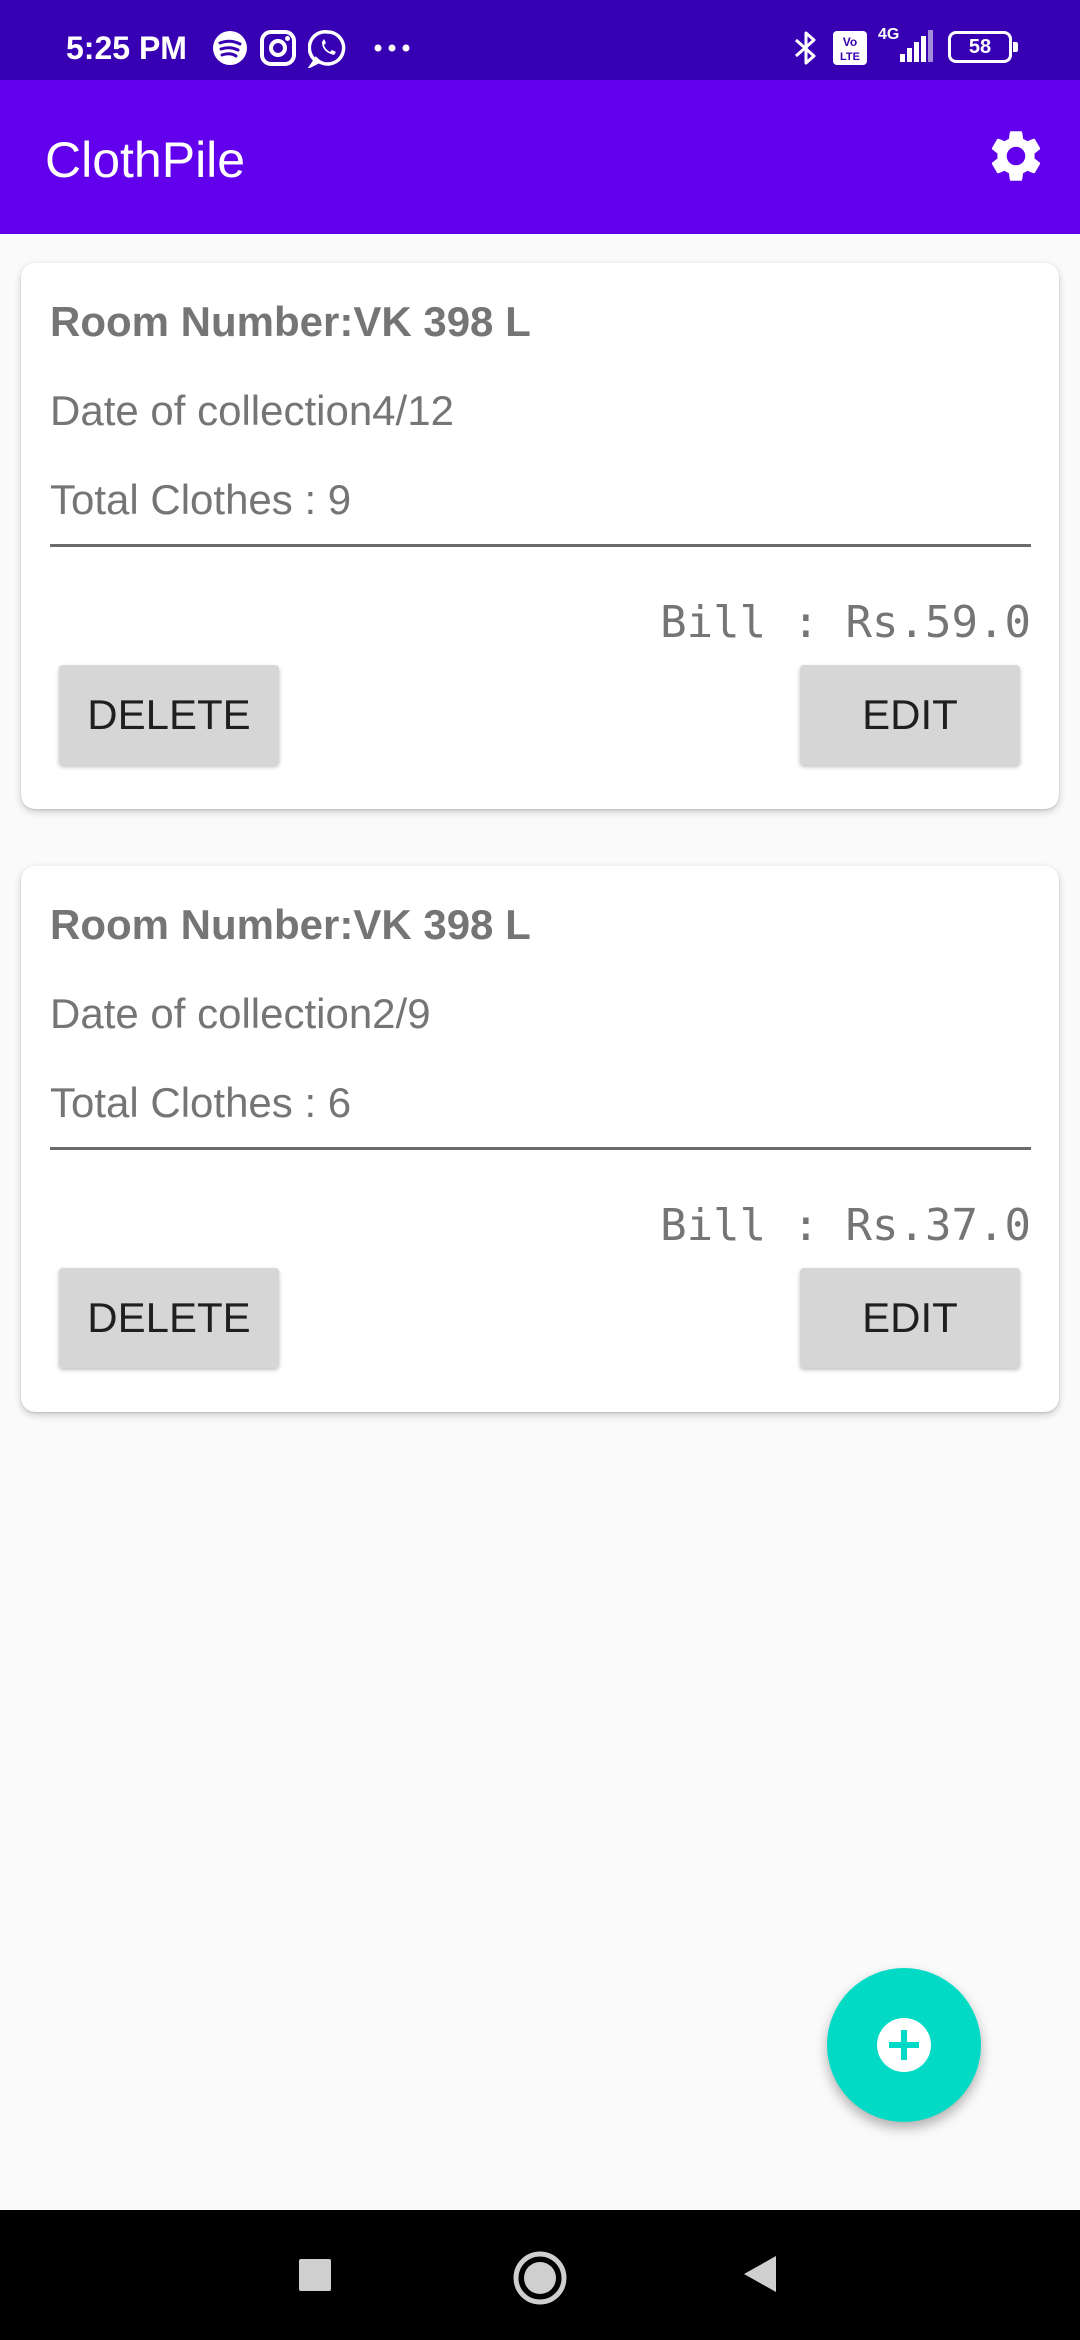 Image resolution: width=1080 pixels, height=2340 pixels. Describe the element at coordinates (240, 1013) in the screenshot. I see `collection-date: Date of collection2/9` at that location.